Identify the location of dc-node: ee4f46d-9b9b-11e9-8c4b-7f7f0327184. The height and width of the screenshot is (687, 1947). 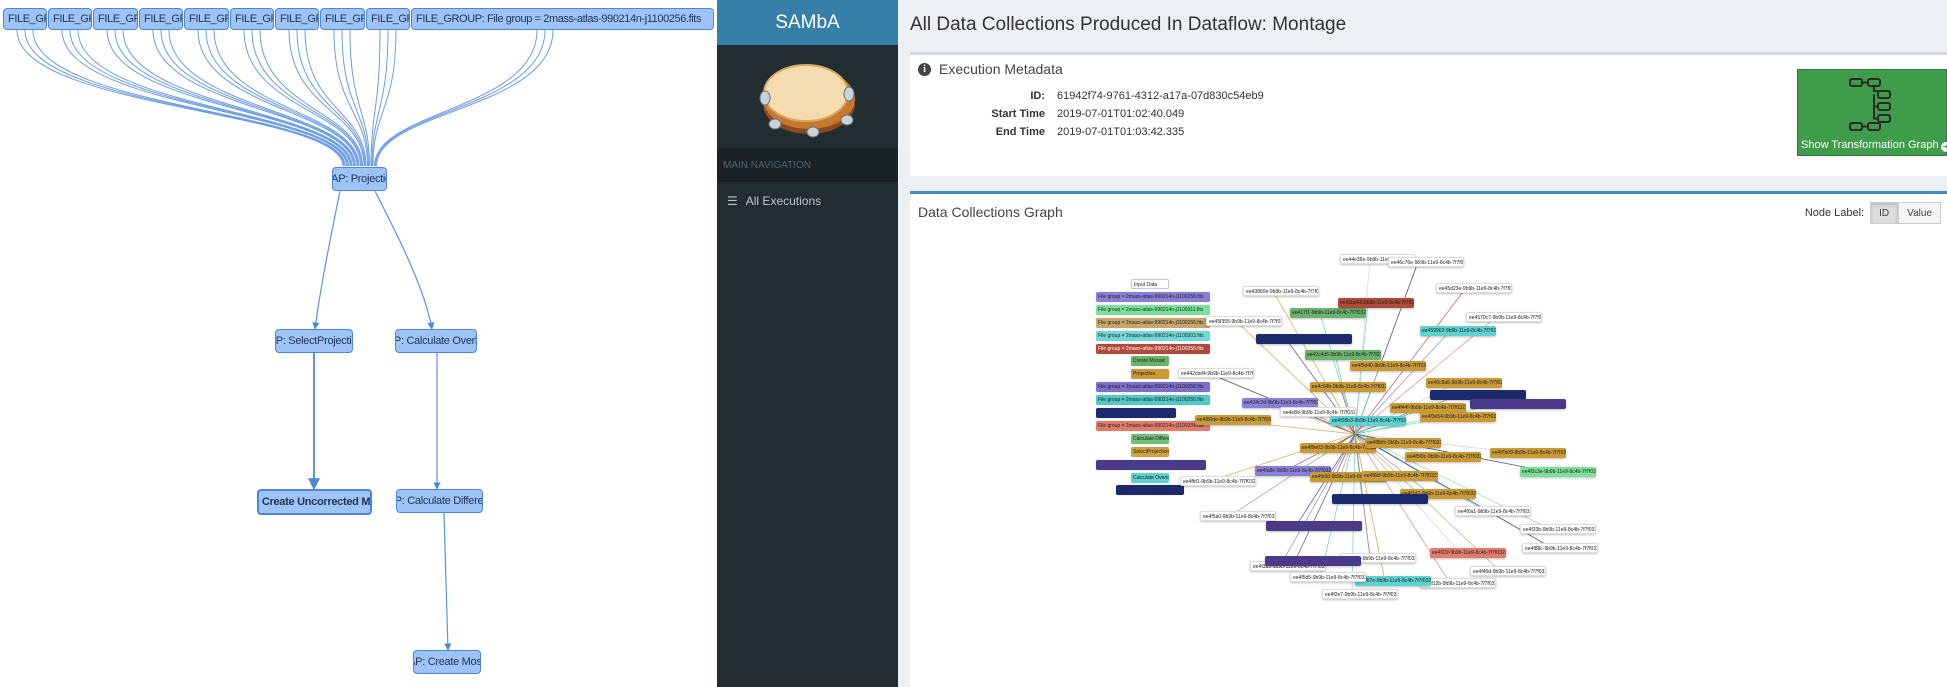
(1508, 571).